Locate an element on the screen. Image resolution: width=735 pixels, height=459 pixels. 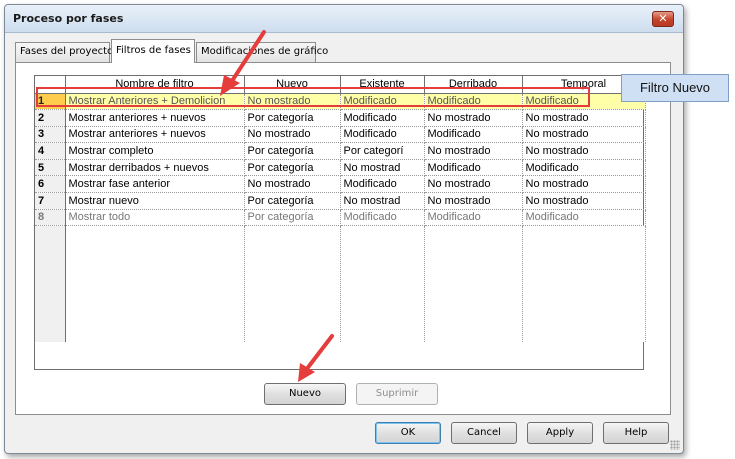
apply-button: Apply is located at coordinates (560, 433).